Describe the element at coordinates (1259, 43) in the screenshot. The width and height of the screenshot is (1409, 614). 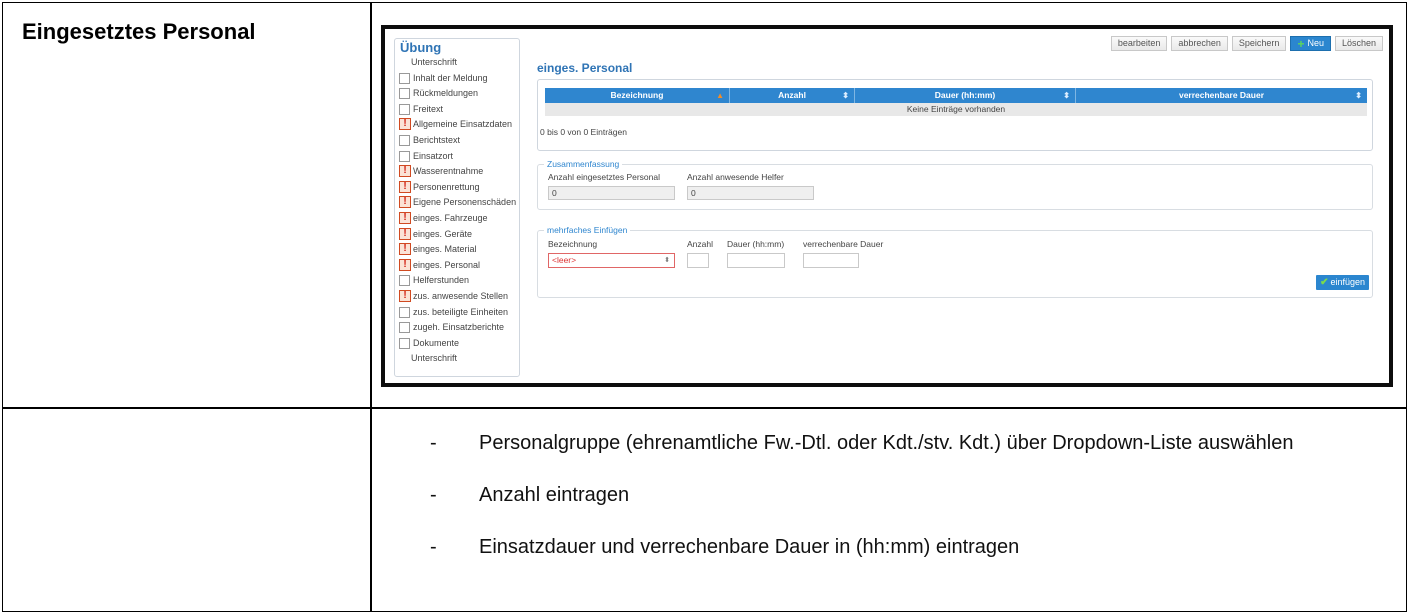
I see `save-button: Speichern` at that location.